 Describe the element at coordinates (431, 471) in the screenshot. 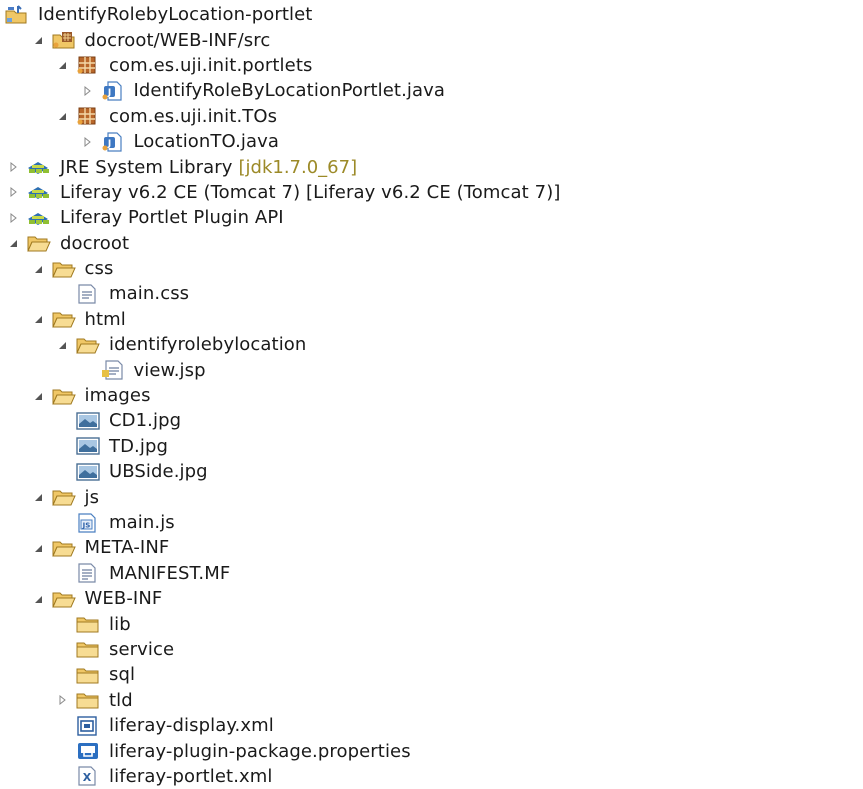

I see `tree-item: UBSide.jpg` at that location.